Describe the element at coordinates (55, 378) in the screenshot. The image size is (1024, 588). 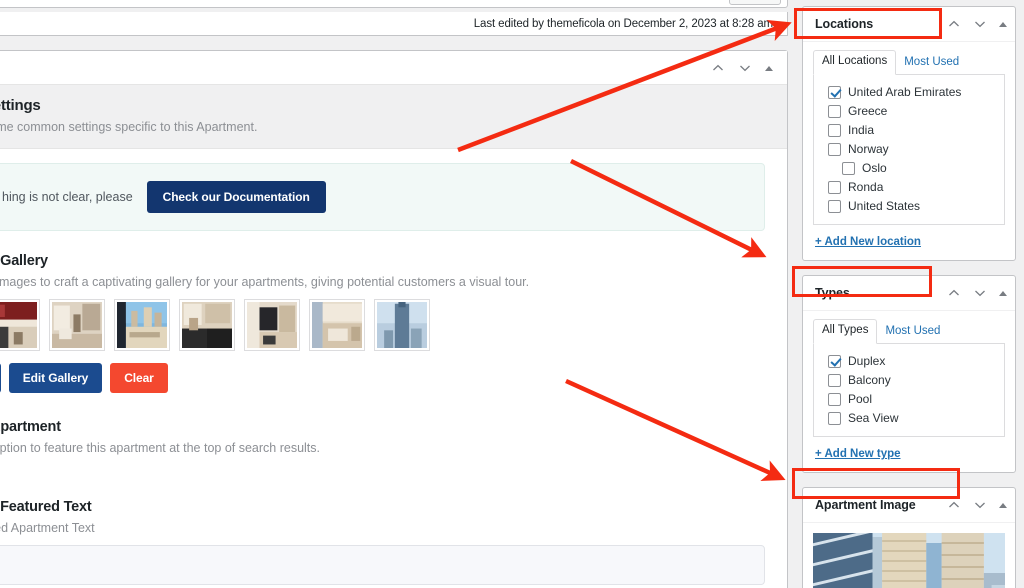
I see `edit-gallery-button: Edit Gallery` at that location.